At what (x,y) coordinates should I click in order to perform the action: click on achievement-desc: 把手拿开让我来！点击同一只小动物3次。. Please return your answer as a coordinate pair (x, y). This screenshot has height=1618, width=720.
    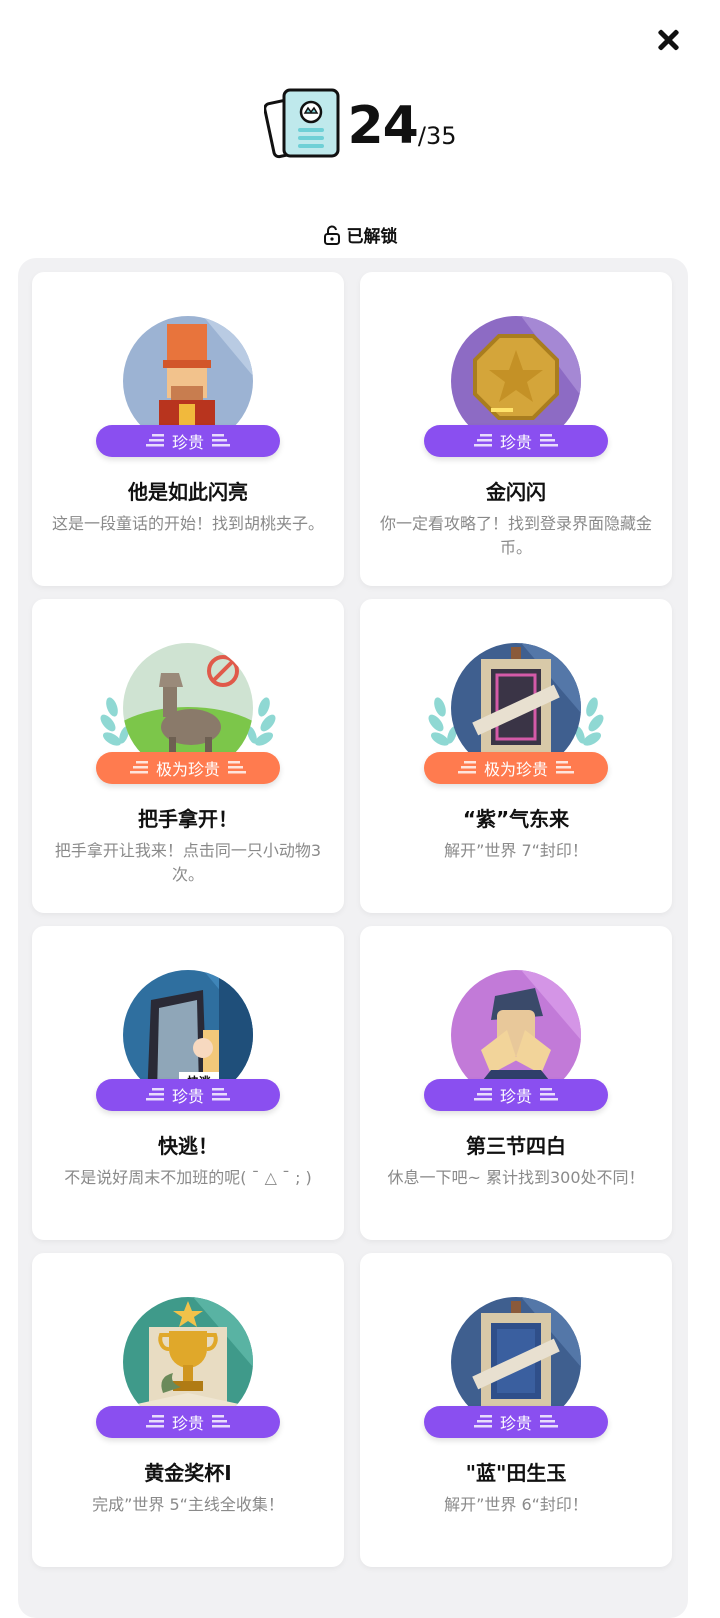
    Looking at the image, I should click on (188, 862).